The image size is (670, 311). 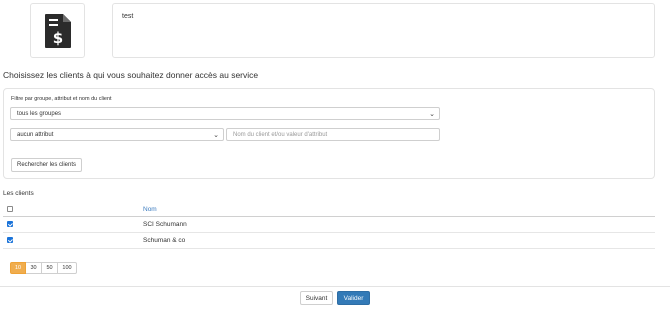 What do you see at coordinates (128, 16) in the screenshot?
I see `service-description-text: test` at bounding box center [128, 16].